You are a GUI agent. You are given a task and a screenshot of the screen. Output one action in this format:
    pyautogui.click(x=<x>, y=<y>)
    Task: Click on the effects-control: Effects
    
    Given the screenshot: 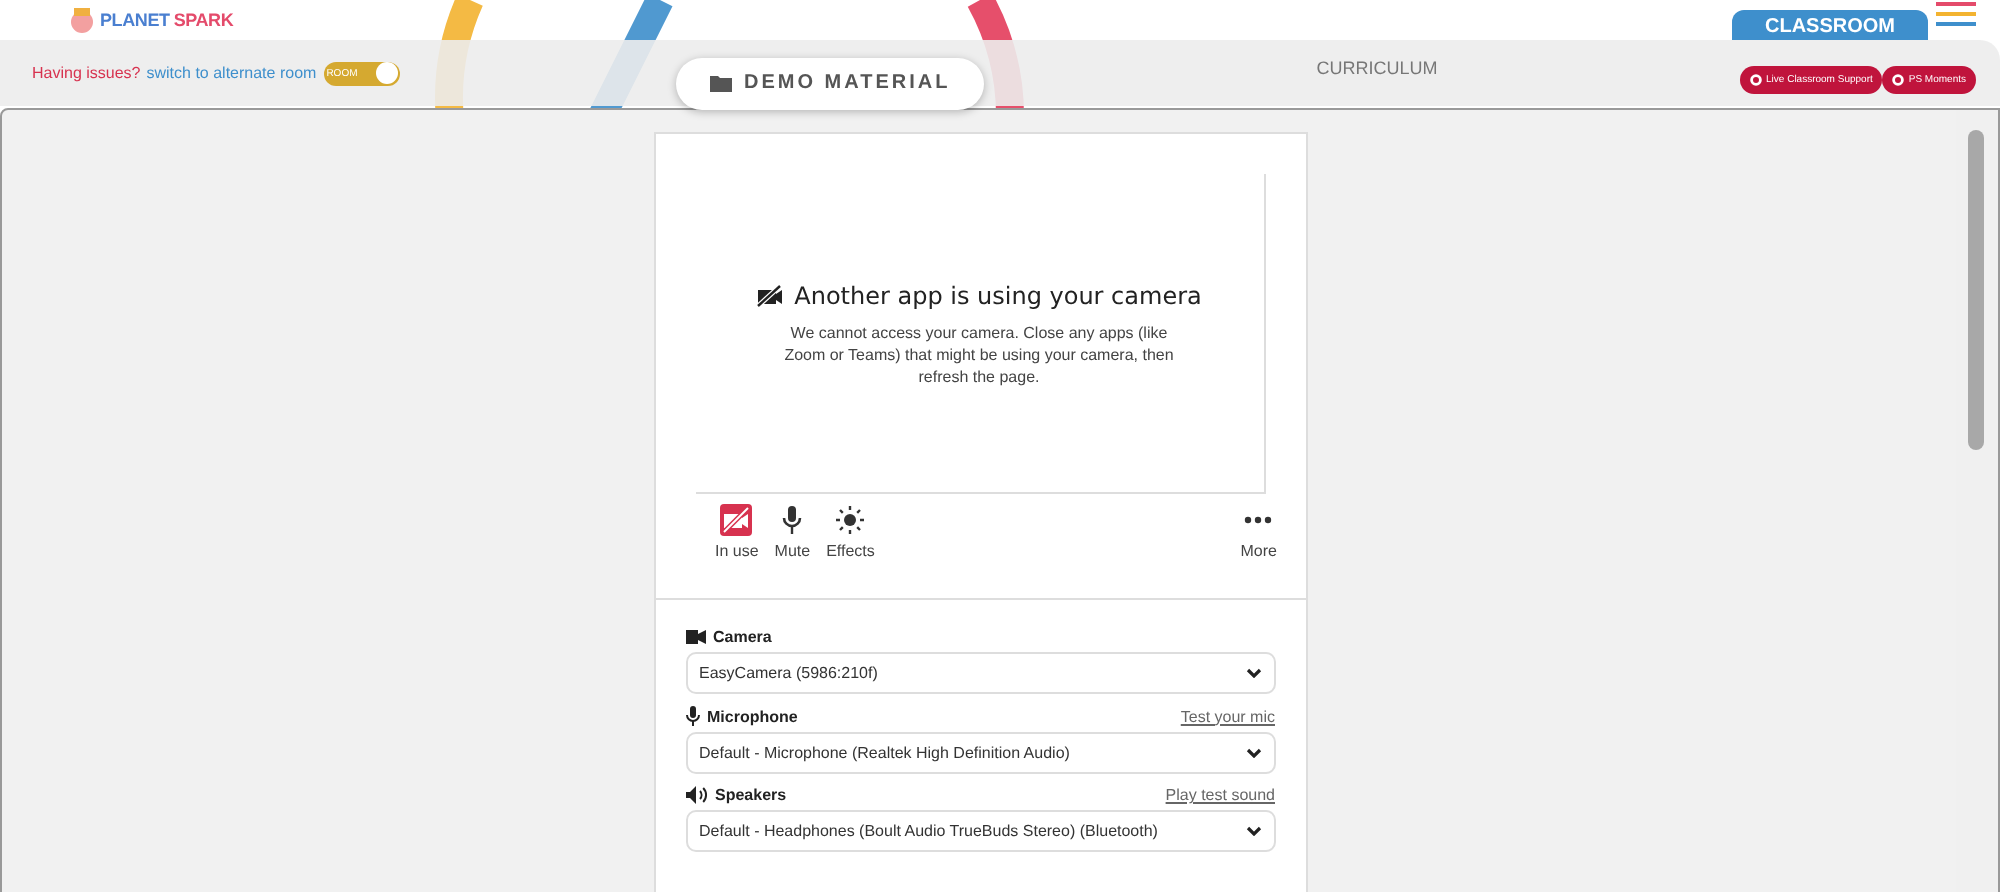 What is the action you would take?
    pyautogui.click(x=850, y=534)
    